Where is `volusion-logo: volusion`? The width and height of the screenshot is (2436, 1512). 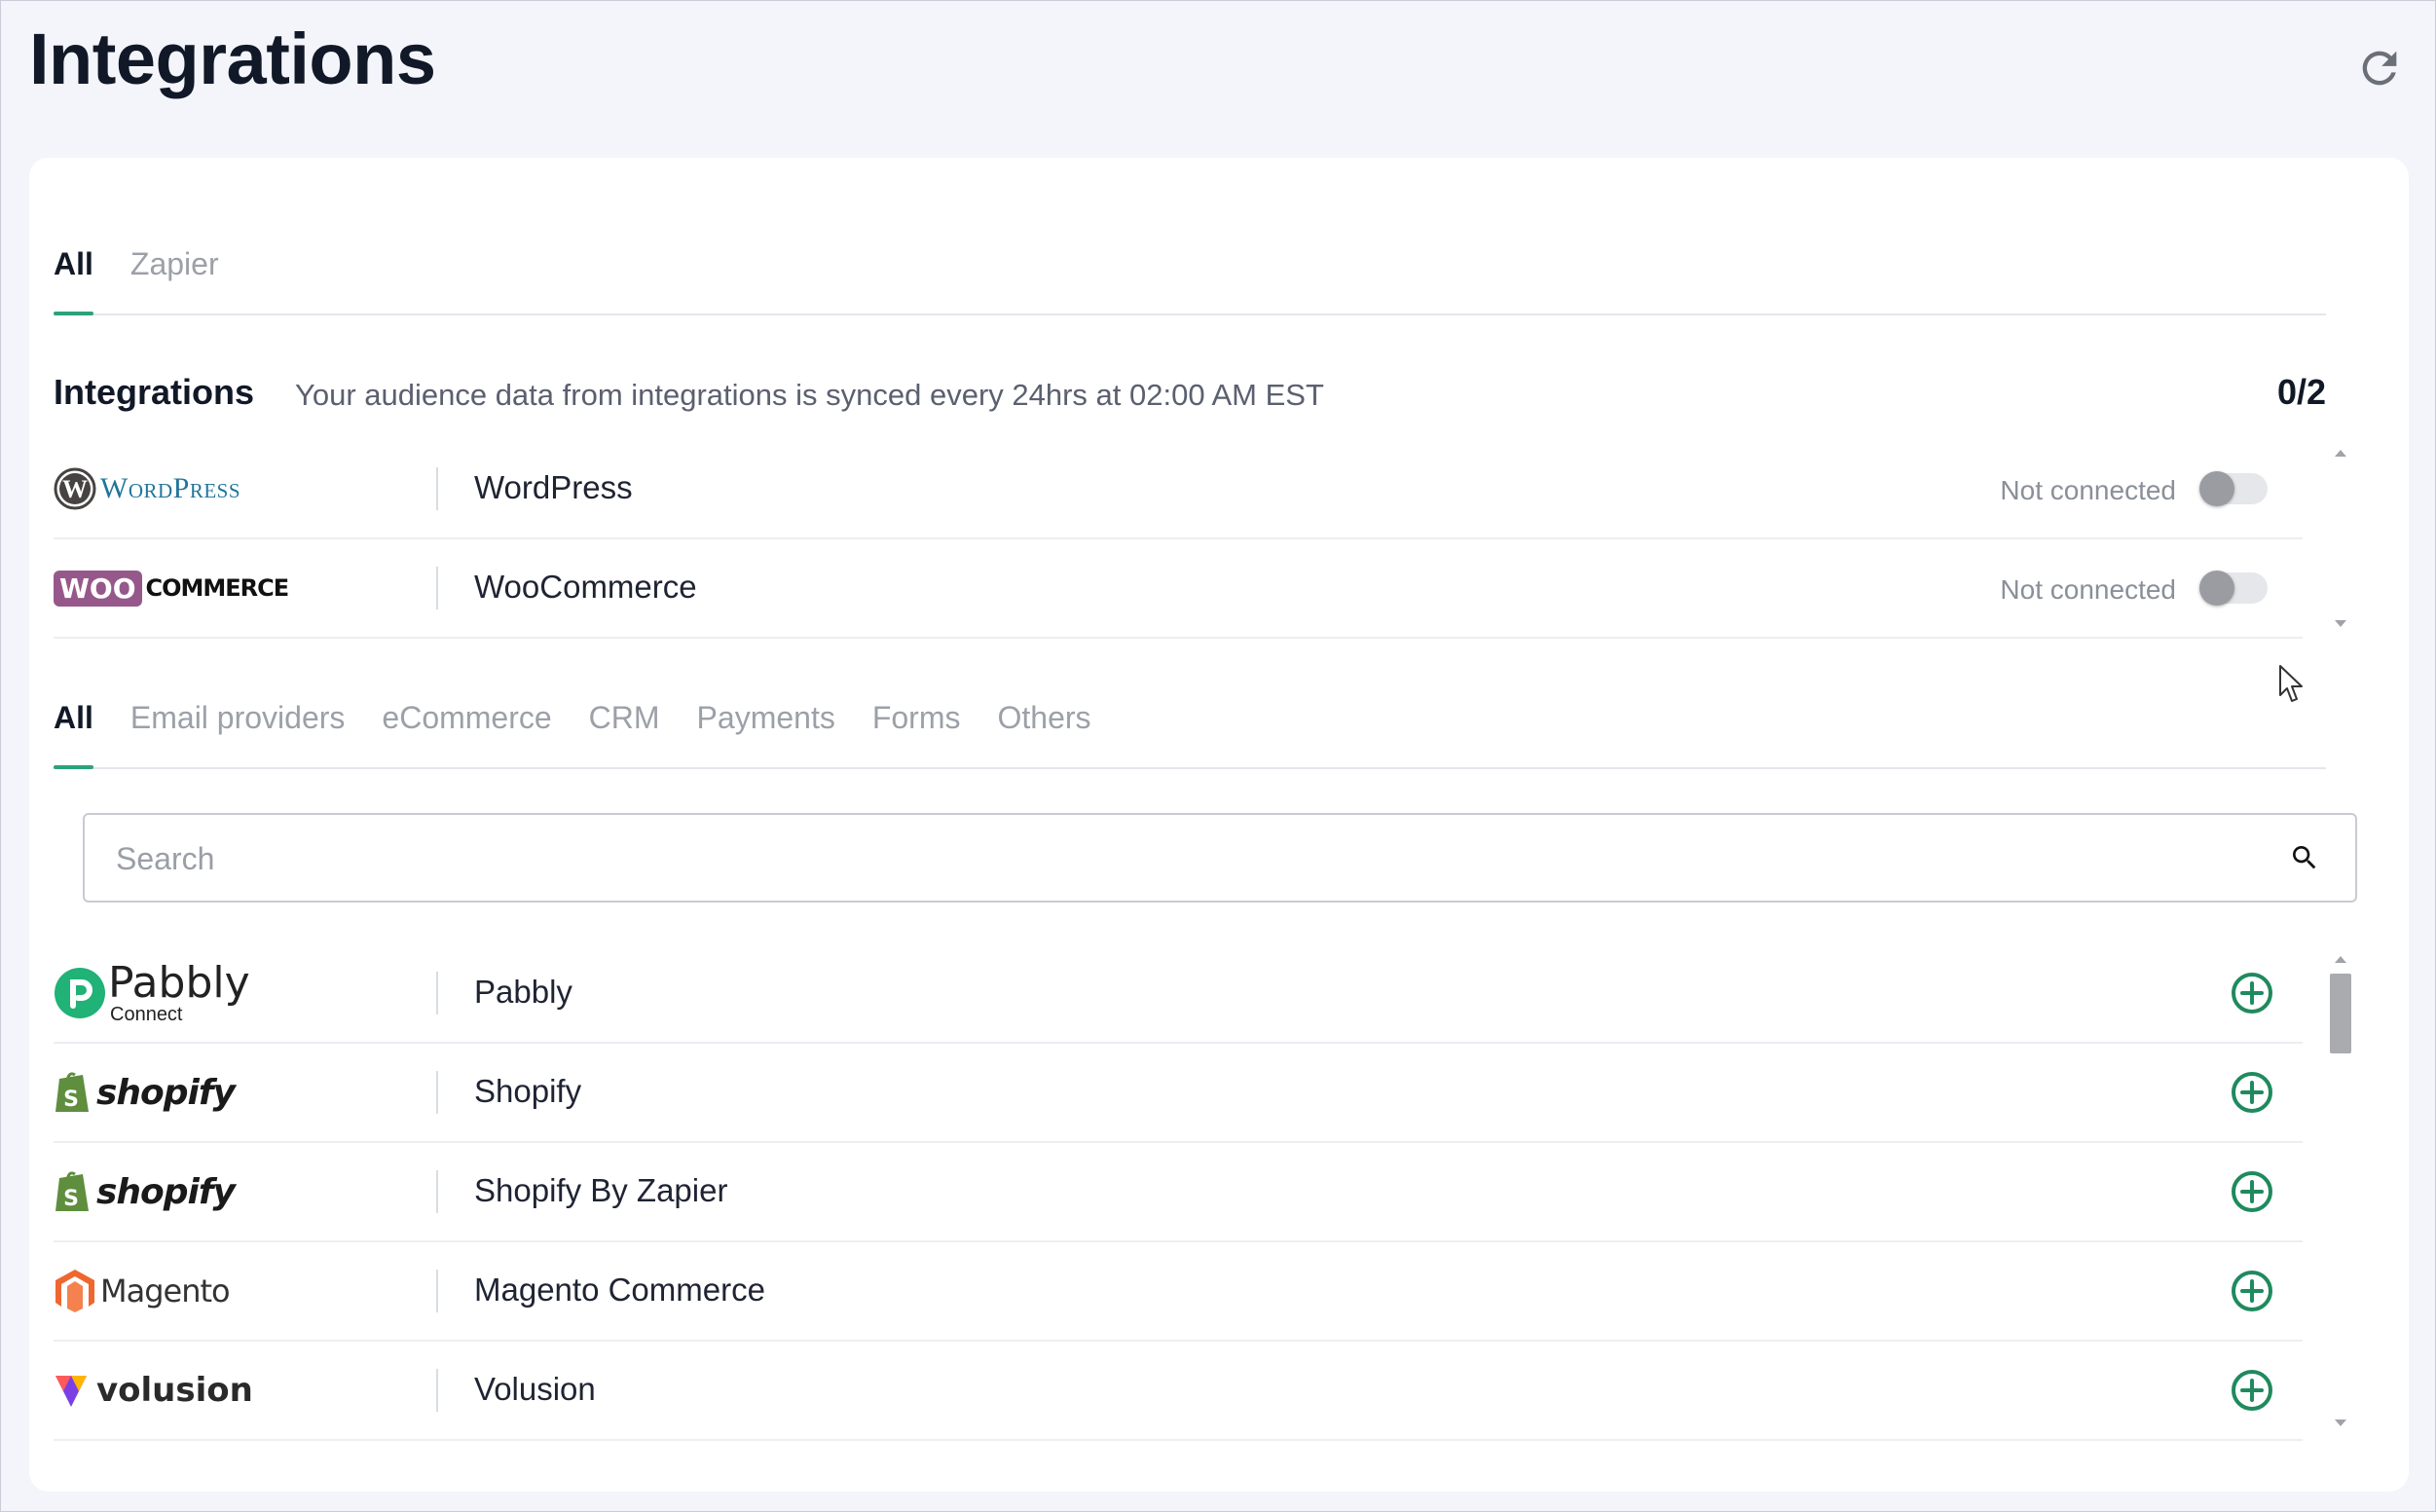
volusion-logo: volusion is located at coordinates (219, 1390).